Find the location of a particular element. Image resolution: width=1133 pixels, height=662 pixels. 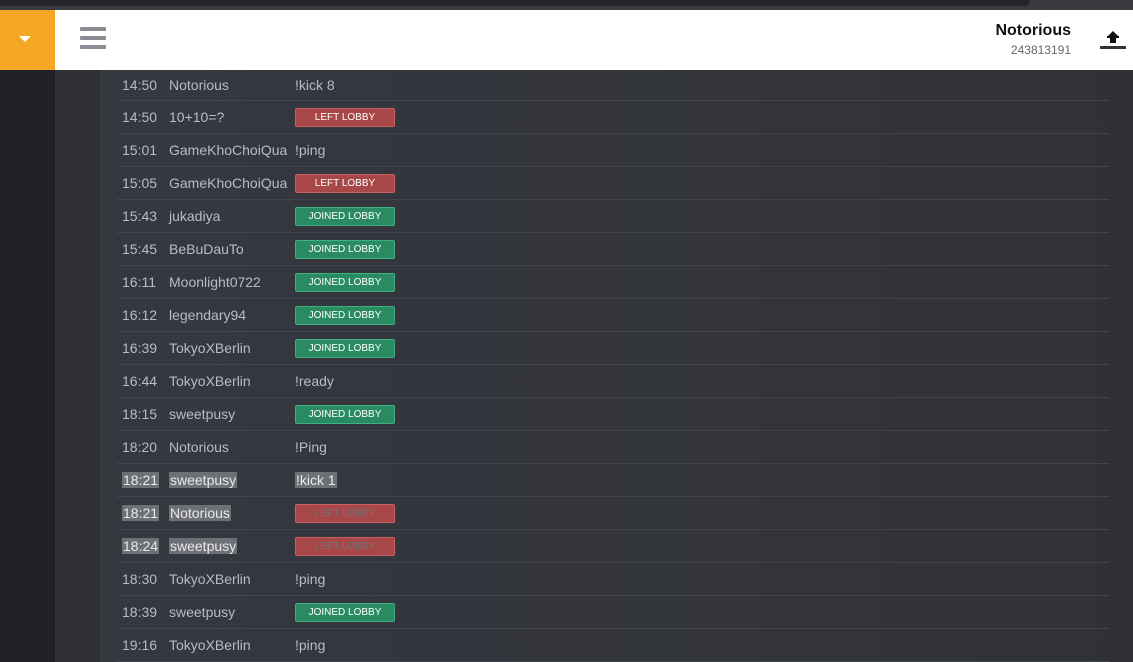

chat-username: legendary94 is located at coordinates (207, 315).